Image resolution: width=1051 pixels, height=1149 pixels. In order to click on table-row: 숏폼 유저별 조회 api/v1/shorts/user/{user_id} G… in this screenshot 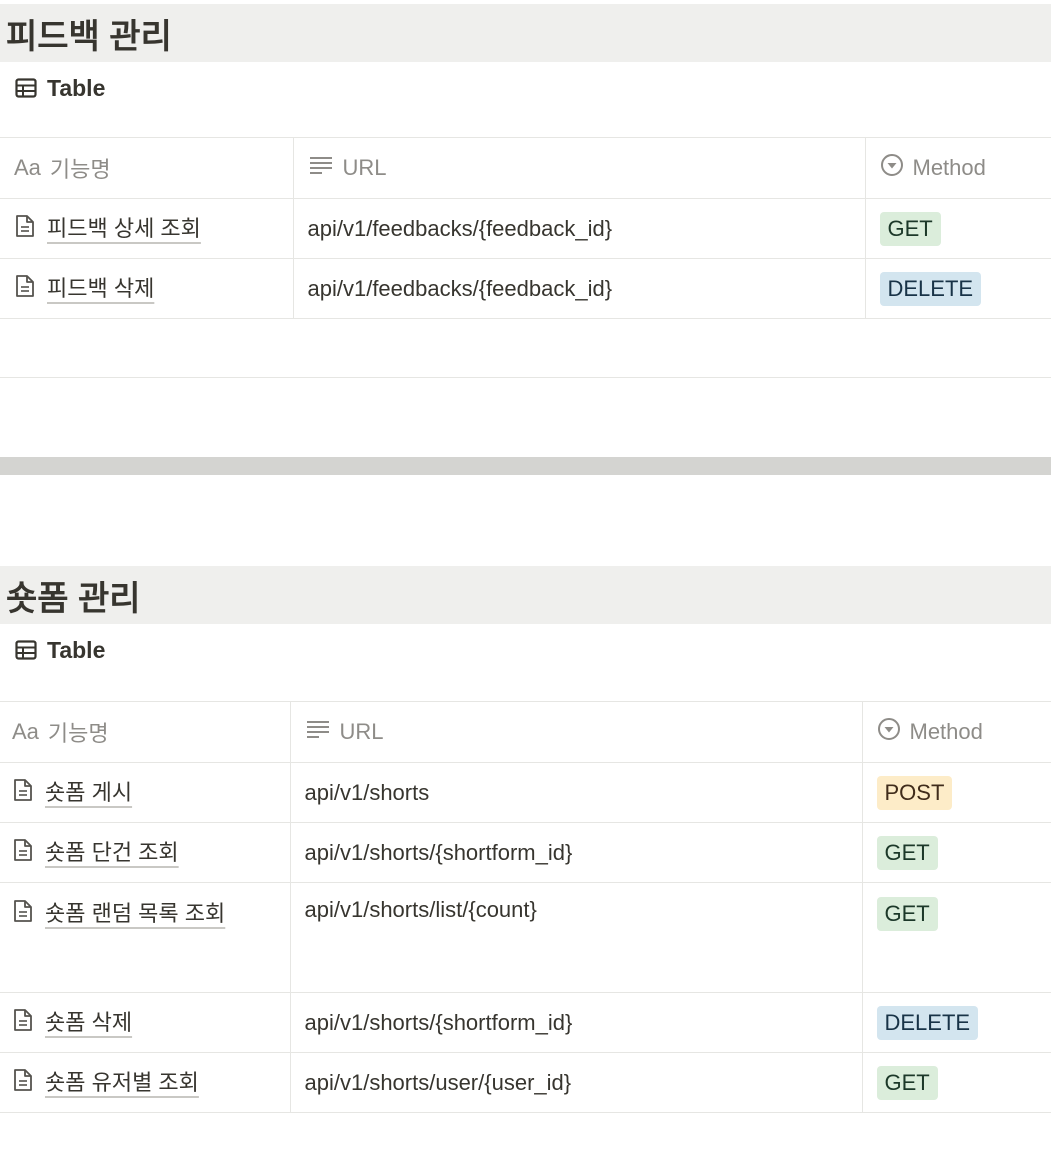, I will do `click(525, 1082)`.